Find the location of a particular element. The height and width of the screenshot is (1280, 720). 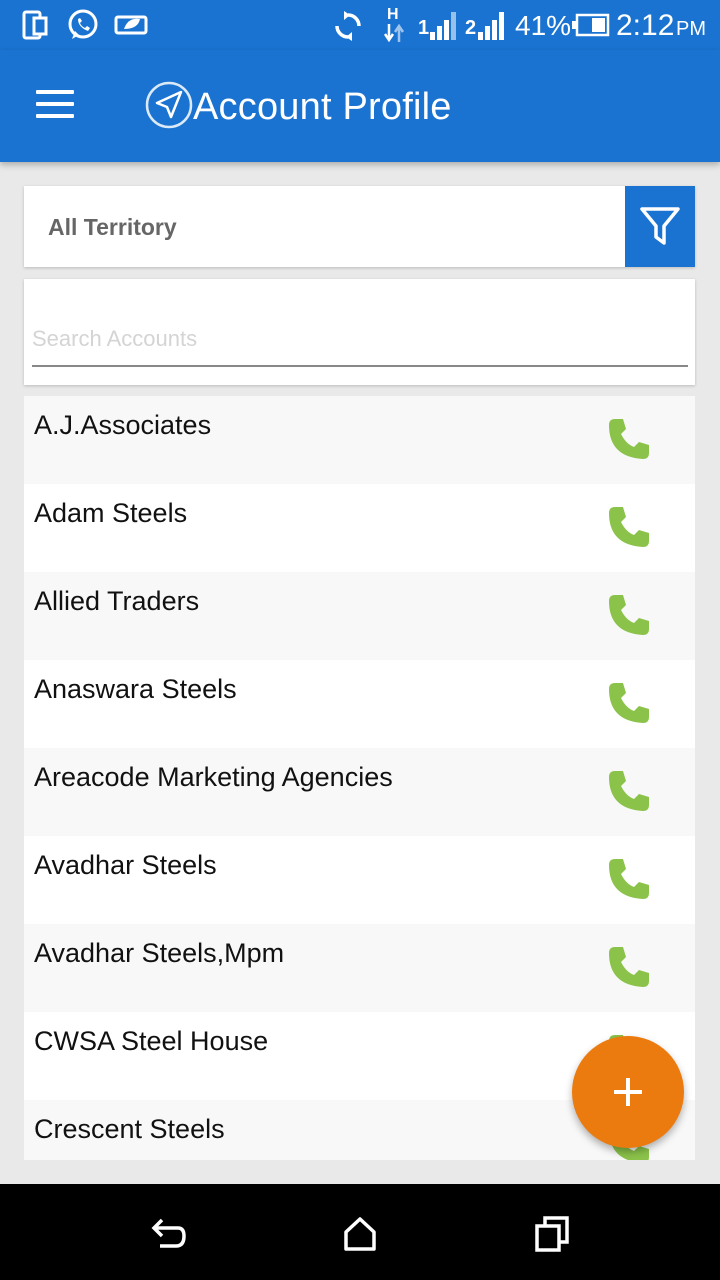

filter-funnel-icon is located at coordinates (660, 226).